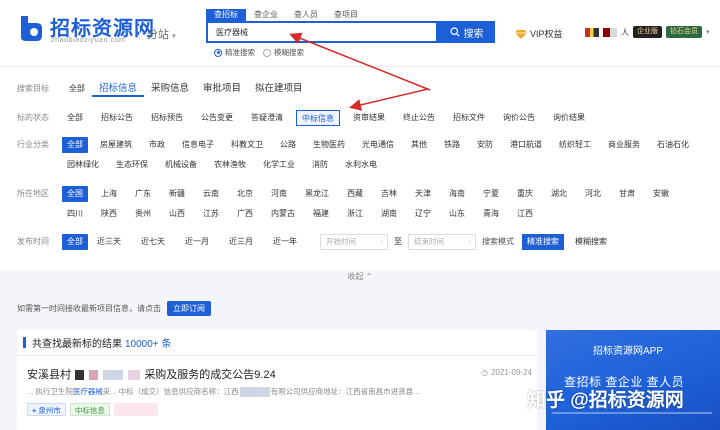 The height and width of the screenshot is (430, 720). Describe the element at coordinates (285, 242) in the screenshot. I see `time-option-1year: 近一年` at that location.